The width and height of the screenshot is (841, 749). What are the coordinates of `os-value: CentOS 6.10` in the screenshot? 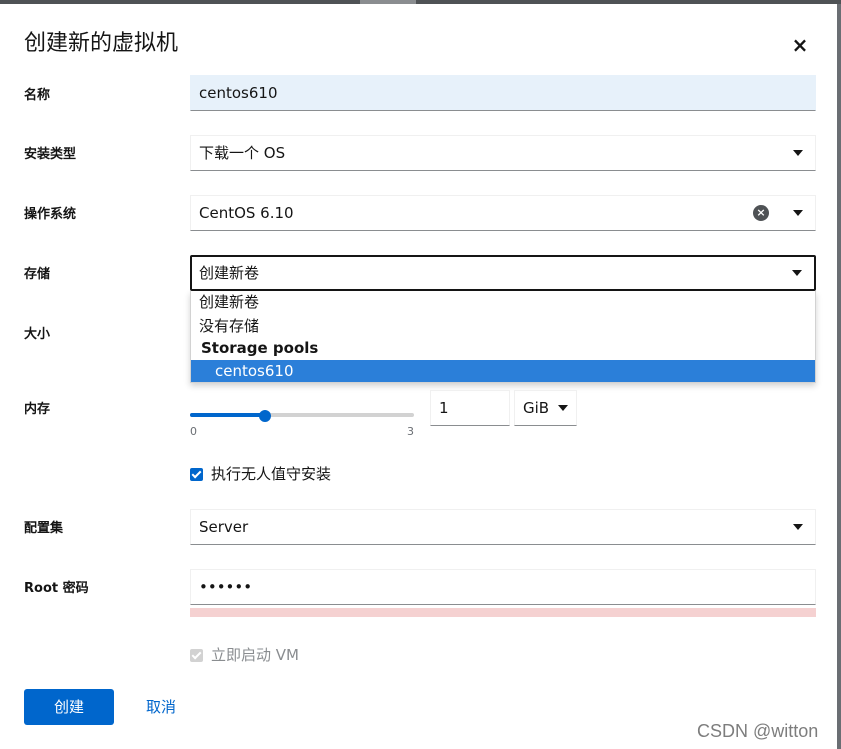 It's located at (246, 213).